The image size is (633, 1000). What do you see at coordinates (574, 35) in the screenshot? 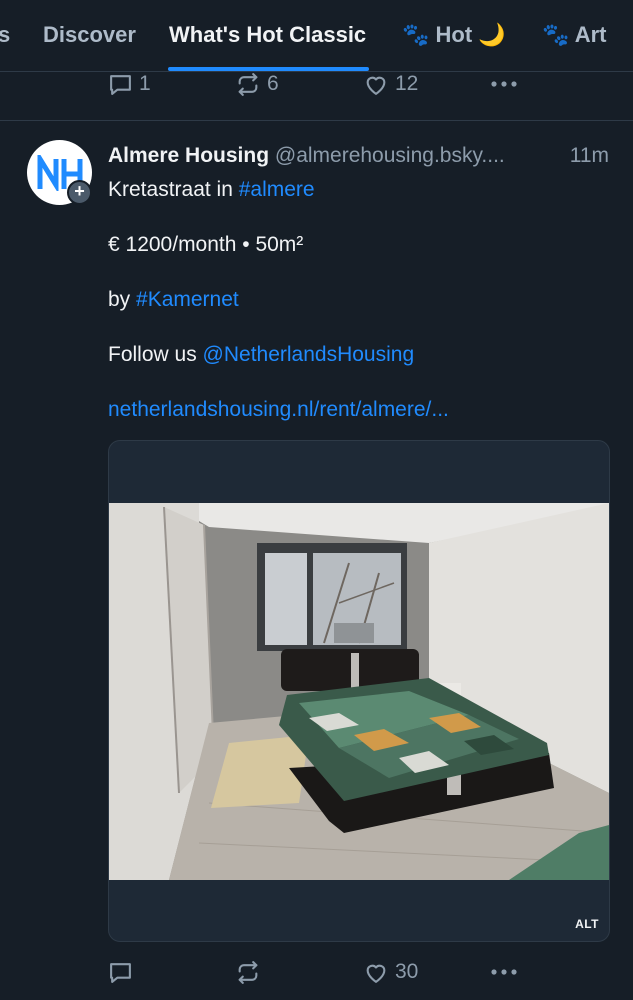
I see `tab-art: 🐾 Art` at bounding box center [574, 35].